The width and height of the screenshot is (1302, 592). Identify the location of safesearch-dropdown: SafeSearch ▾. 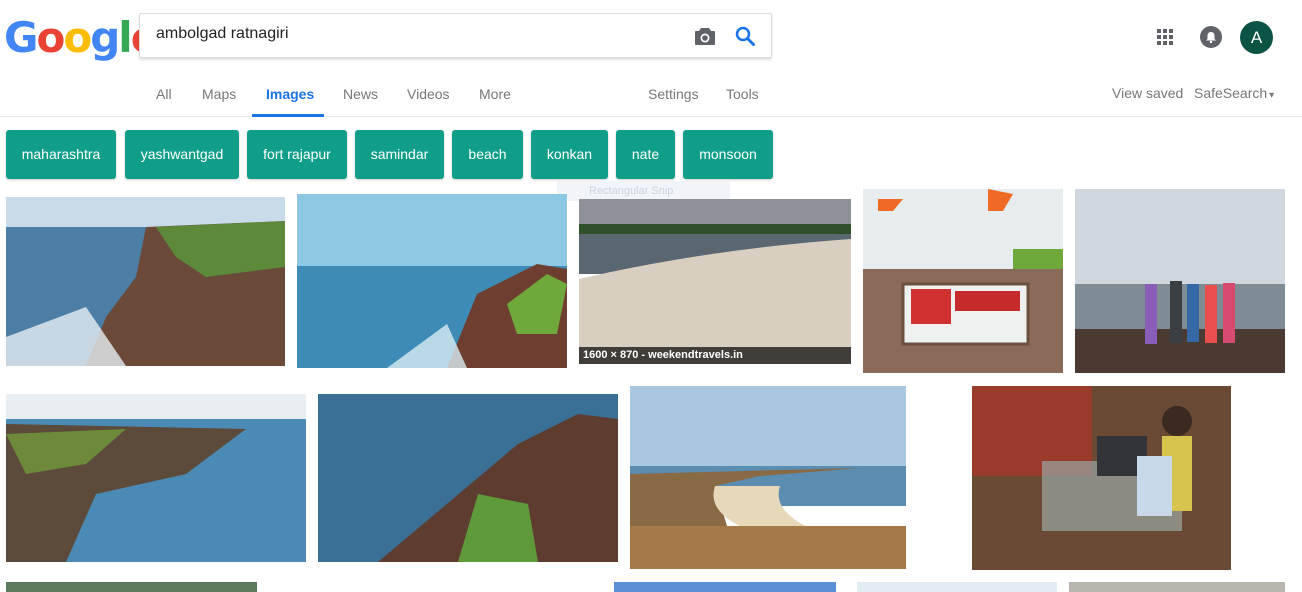
(1234, 94).